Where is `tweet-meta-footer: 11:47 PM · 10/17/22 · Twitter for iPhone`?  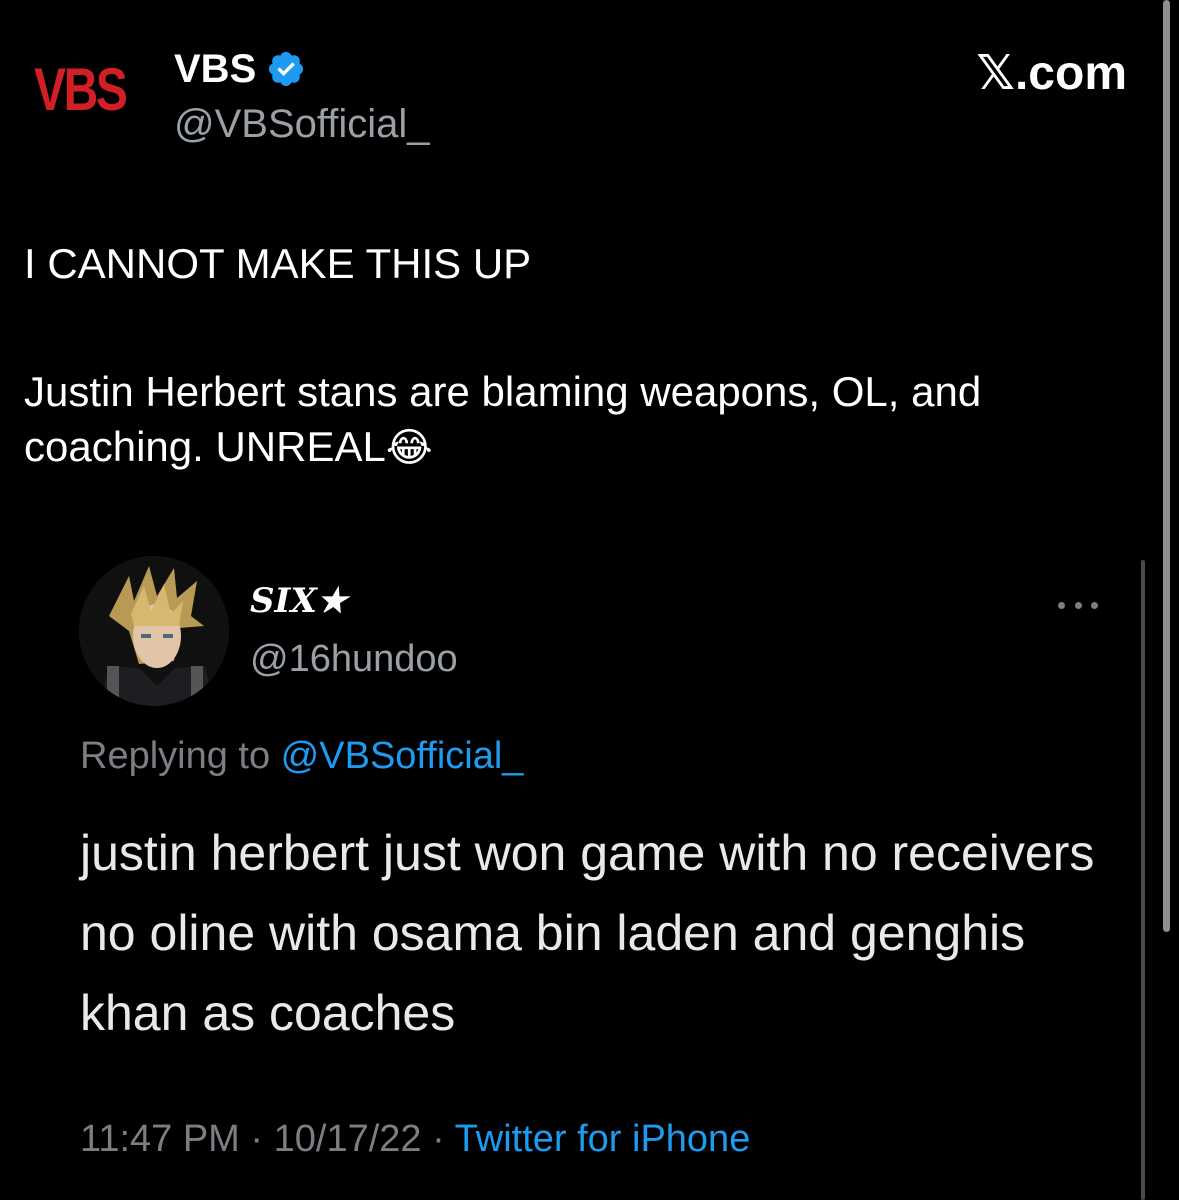
tweet-meta-footer: 11:47 PM · 10/17/22 · Twitter for iPhone is located at coordinates (415, 1139).